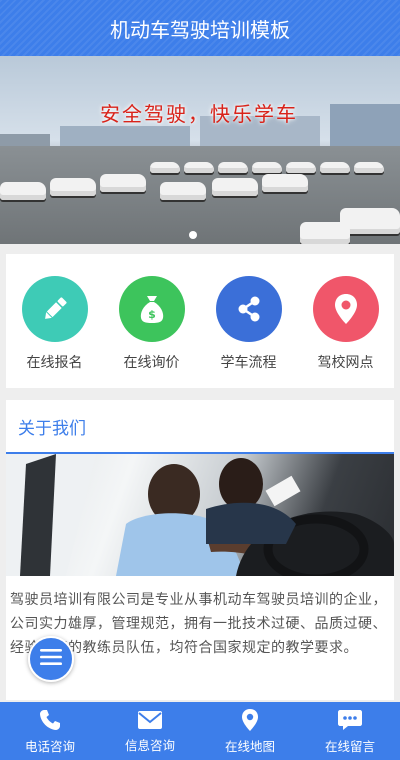  Describe the element at coordinates (149, 745) in the screenshot. I see `nav-label: 信息咨询` at that location.